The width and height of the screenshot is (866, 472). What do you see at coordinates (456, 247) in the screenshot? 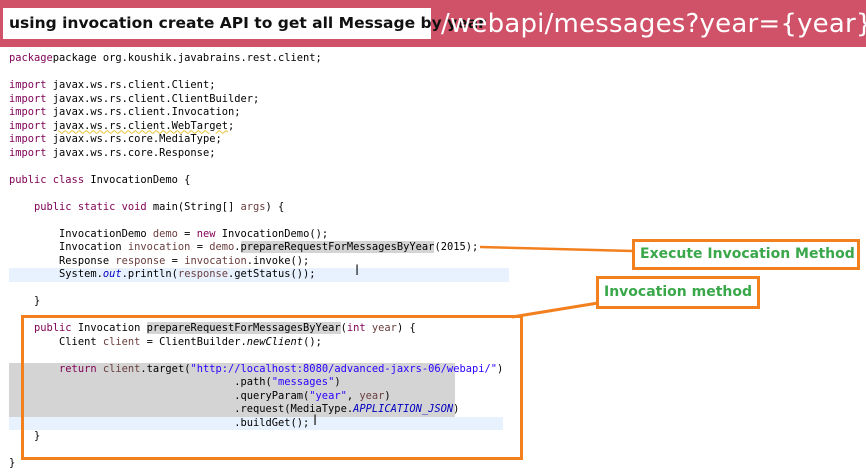
I see `args: (2015);` at bounding box center [456, 247].